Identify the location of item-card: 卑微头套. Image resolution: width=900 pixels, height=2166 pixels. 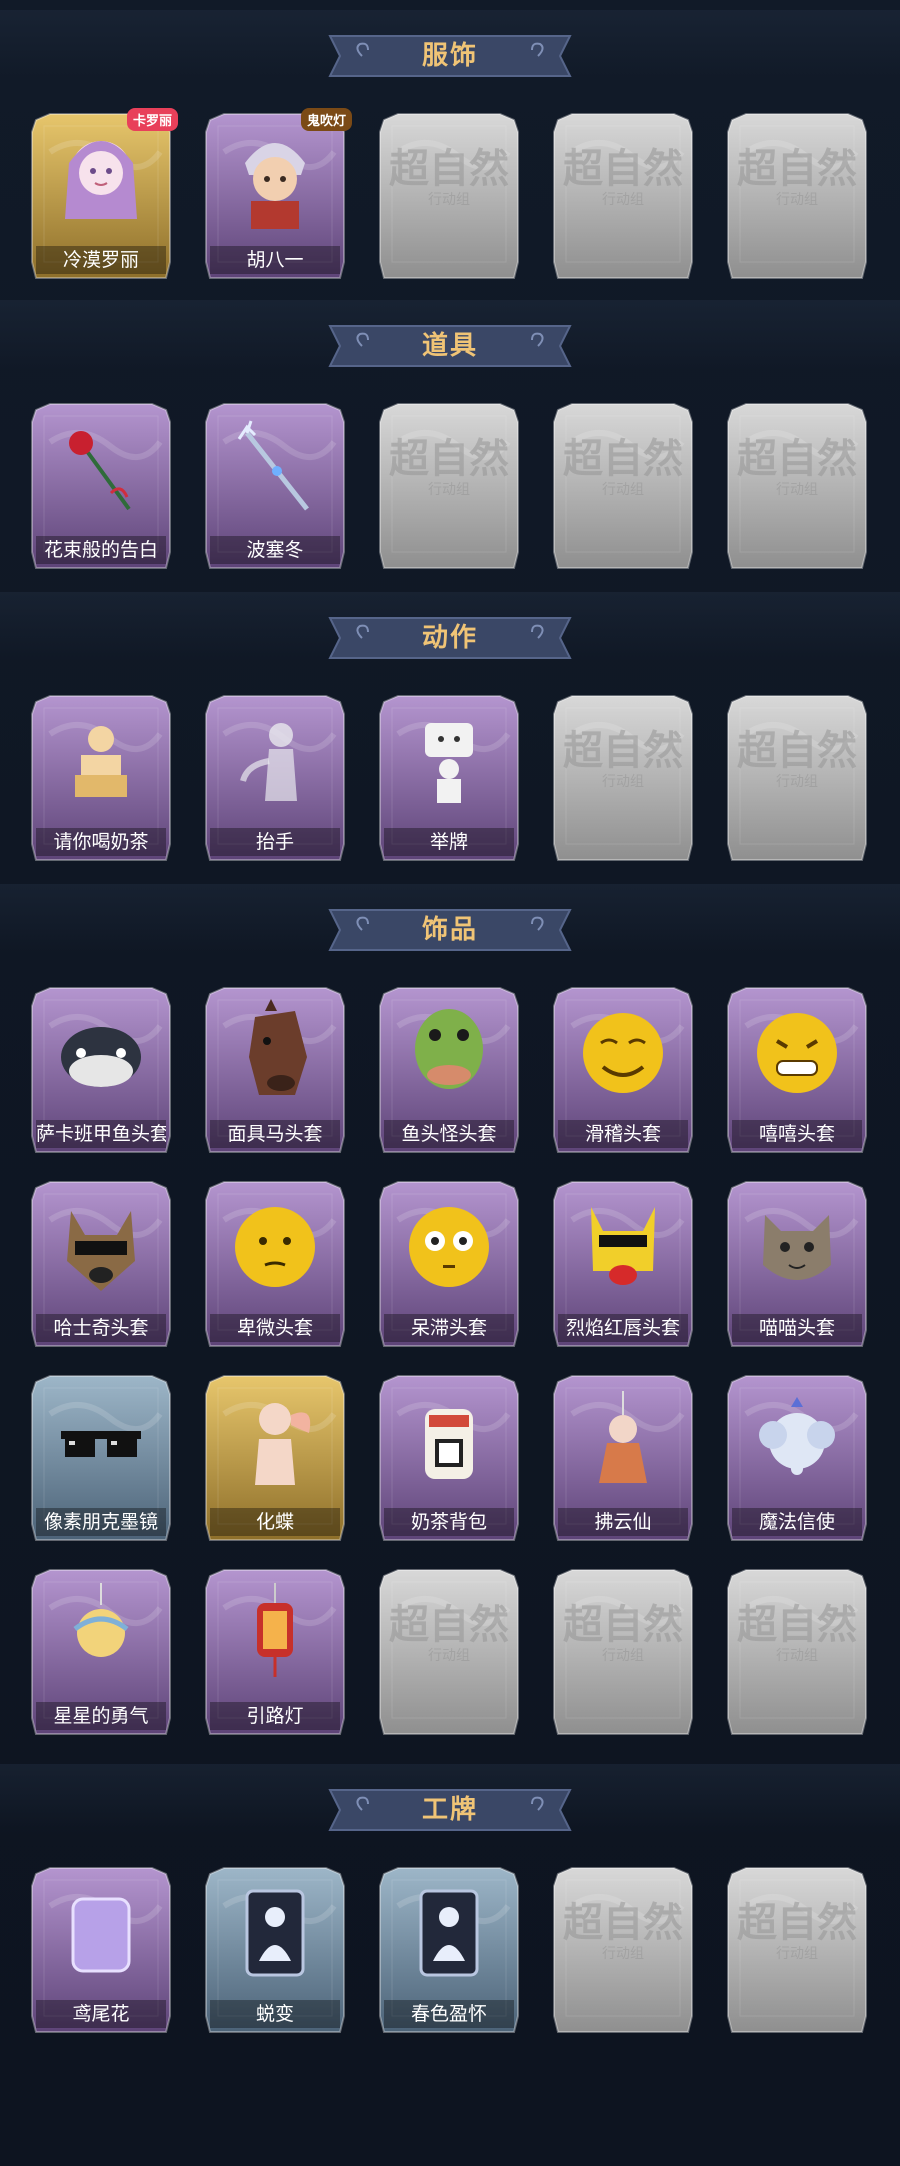
(275, 1266).